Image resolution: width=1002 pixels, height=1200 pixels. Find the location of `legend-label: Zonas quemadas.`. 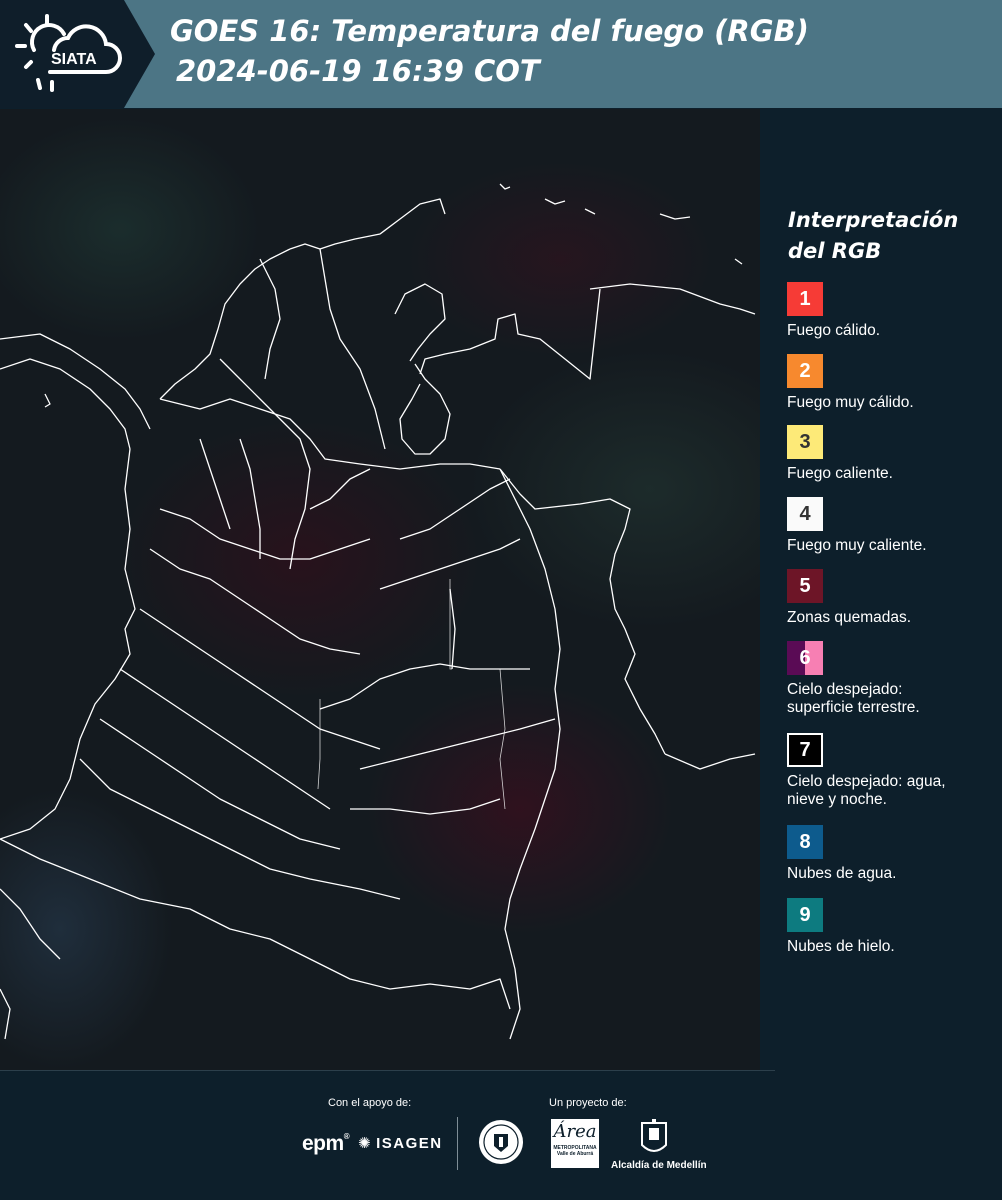

legend-label: Zonas quemadas. is located at coordinates (849, 617).